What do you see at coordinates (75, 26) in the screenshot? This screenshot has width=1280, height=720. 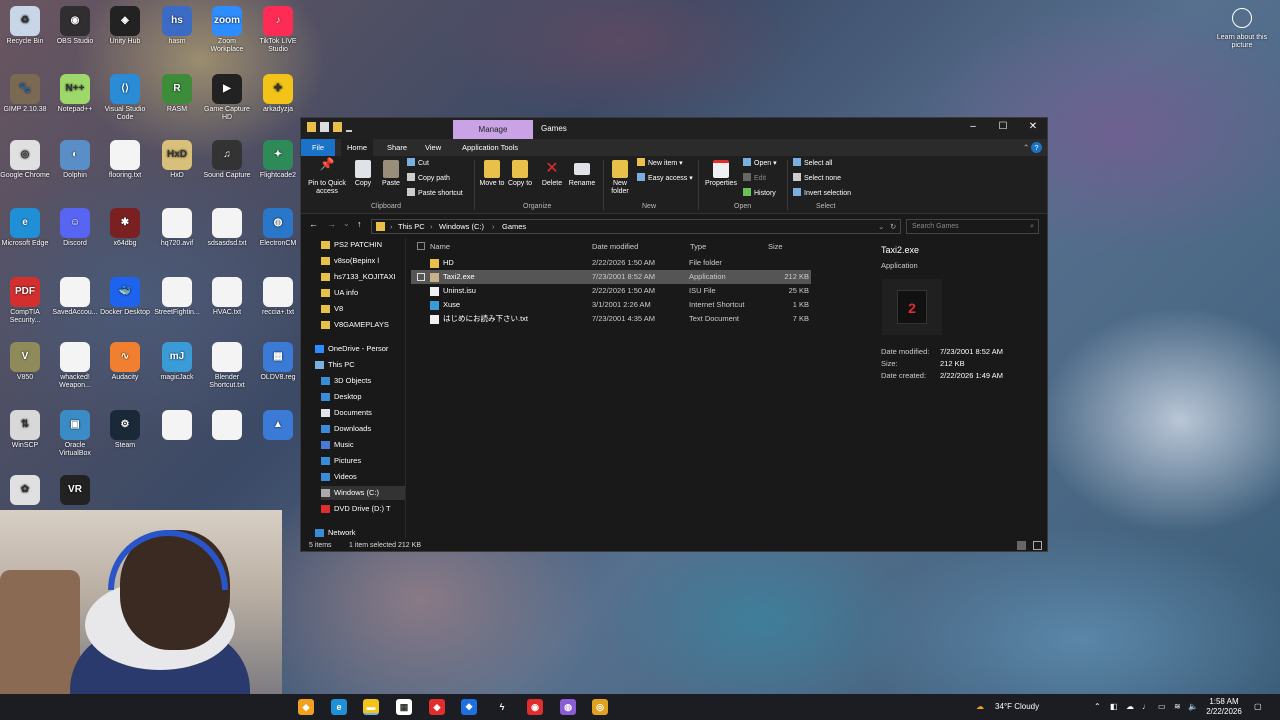 I see `desktop-icon: ◉ OBS Studio` at bounding box center [75, 26].